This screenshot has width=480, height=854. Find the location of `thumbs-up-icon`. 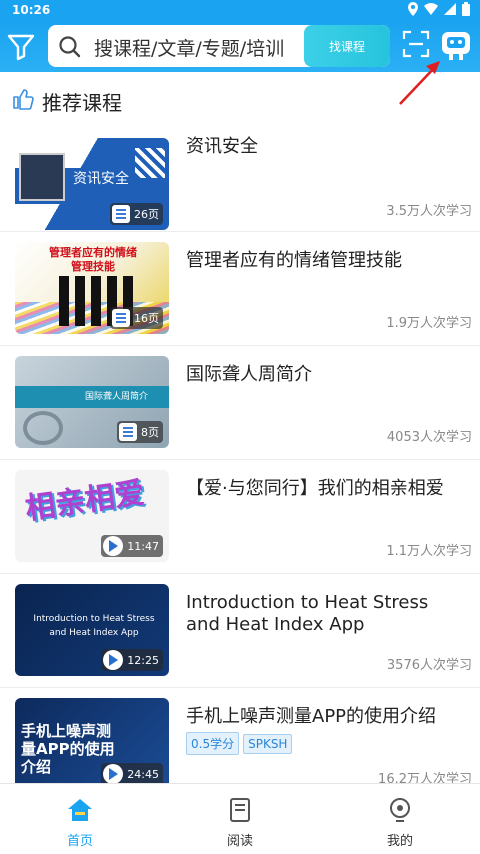

thumbs-up-icon is located at coordinates (23, 99).